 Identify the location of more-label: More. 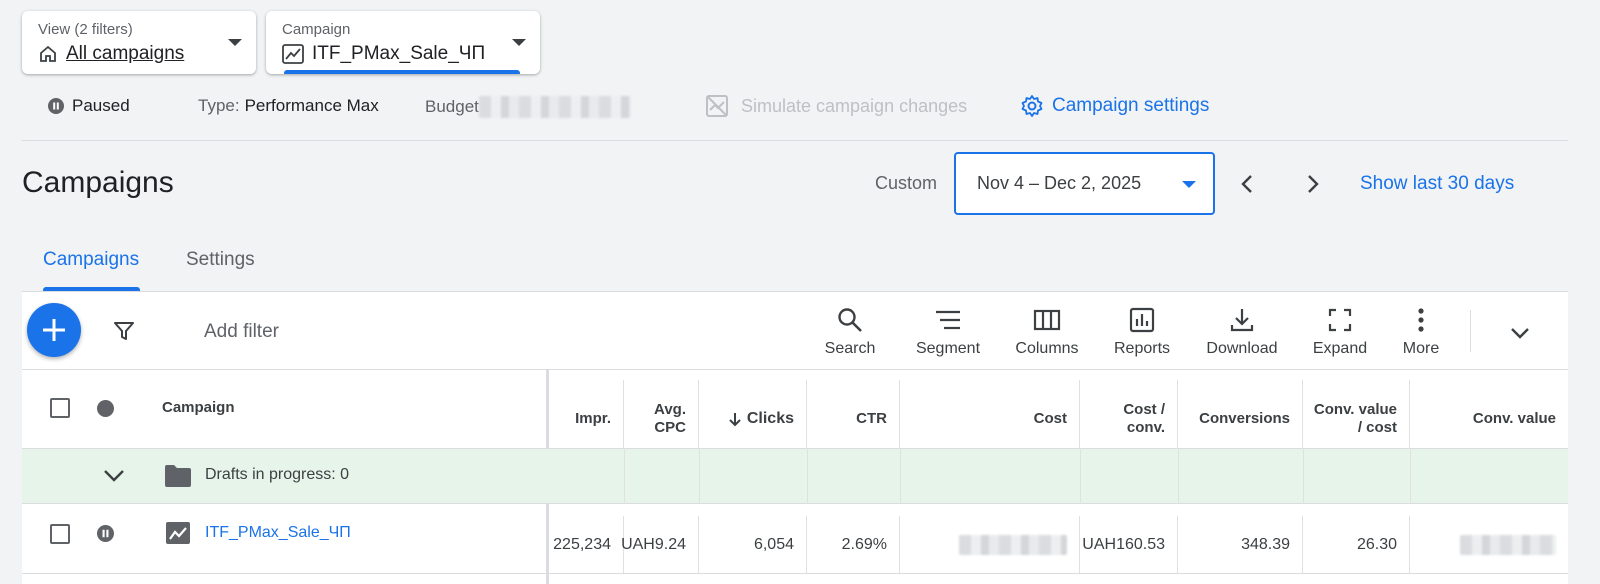
(1421, 348).